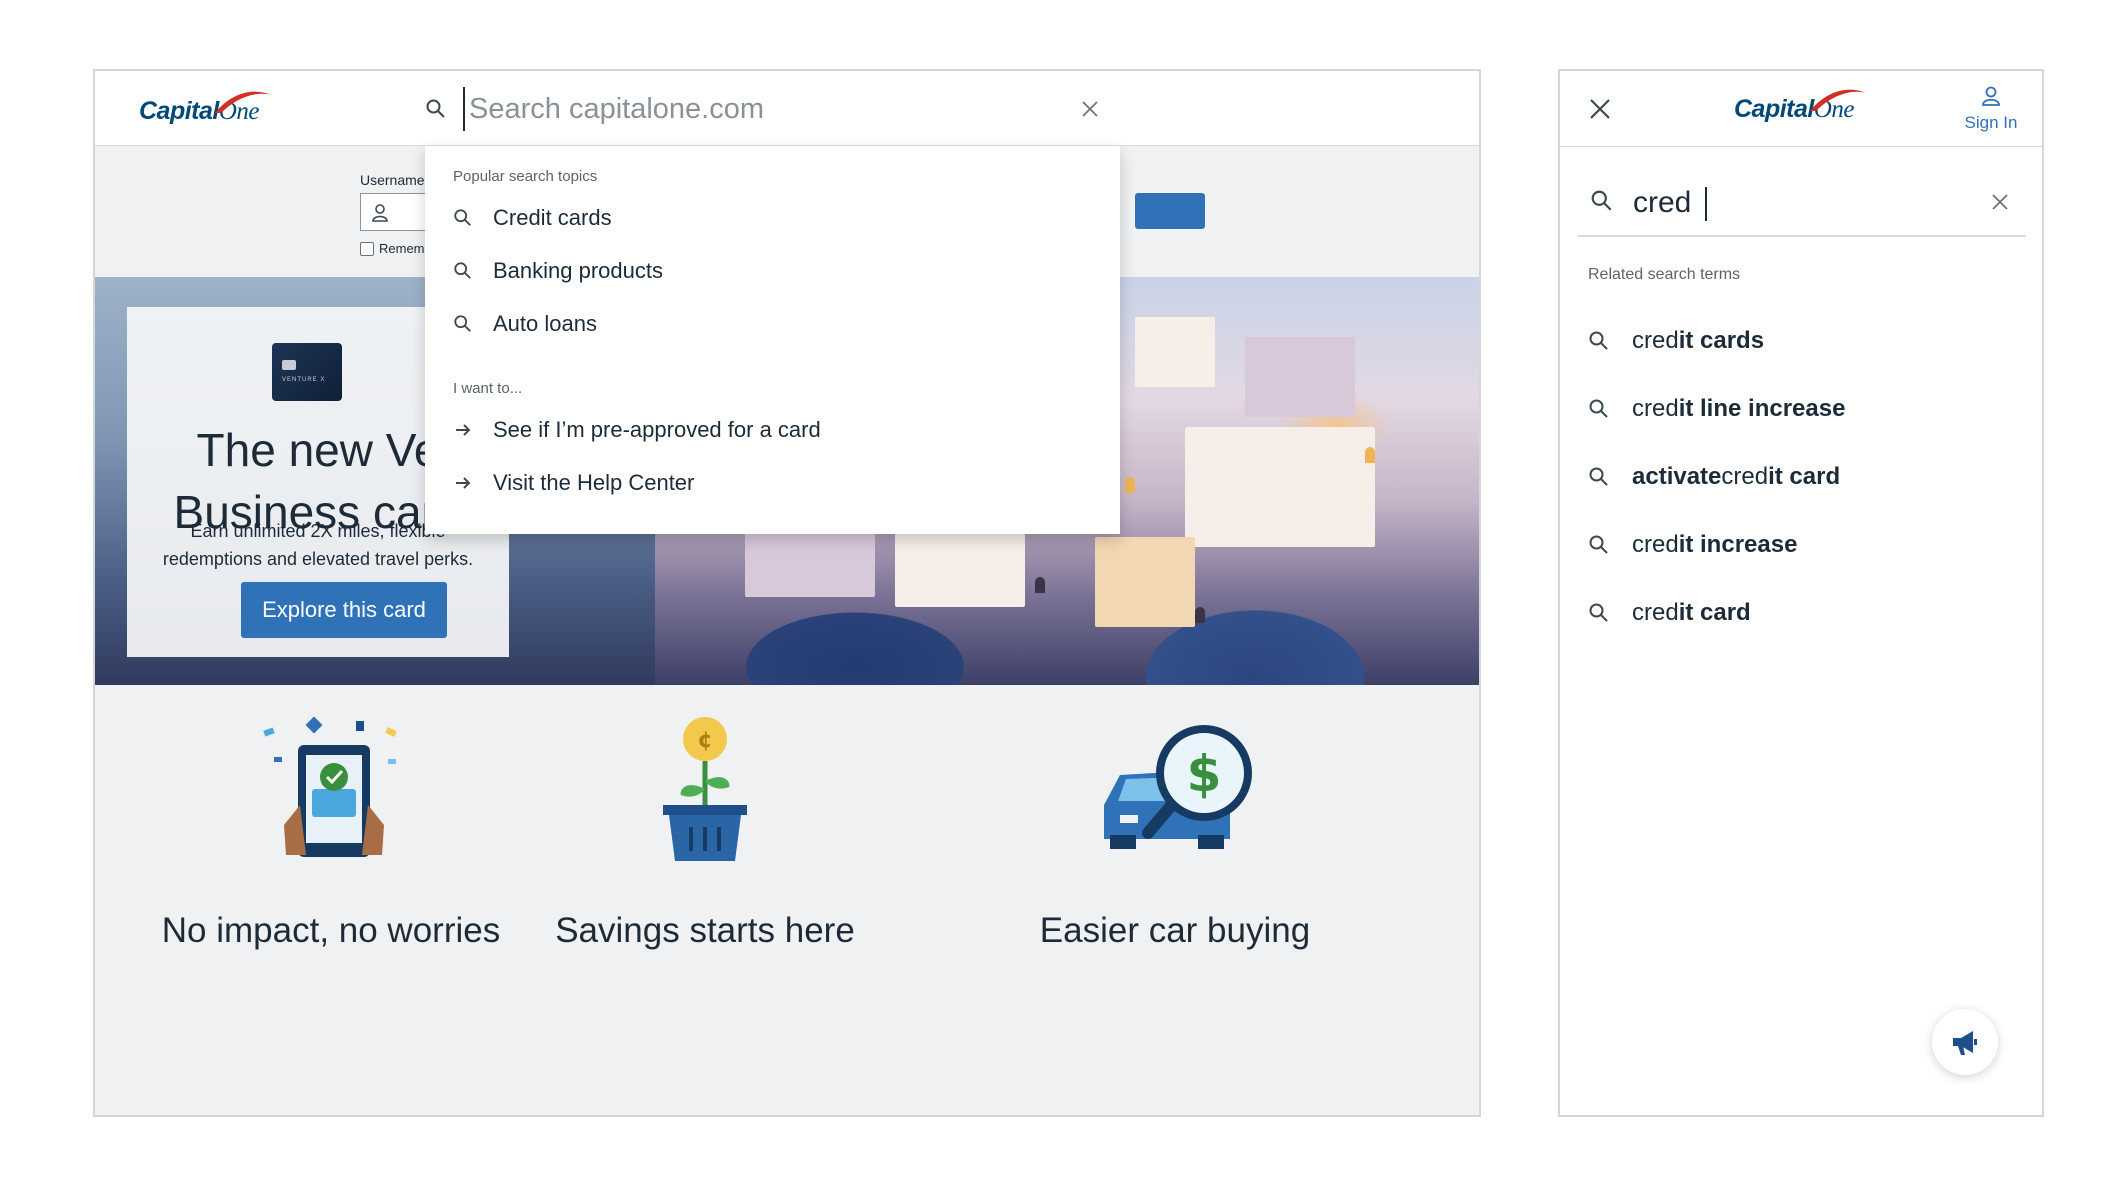  I want to click on megaphone-icon, so click(1965, 1043).